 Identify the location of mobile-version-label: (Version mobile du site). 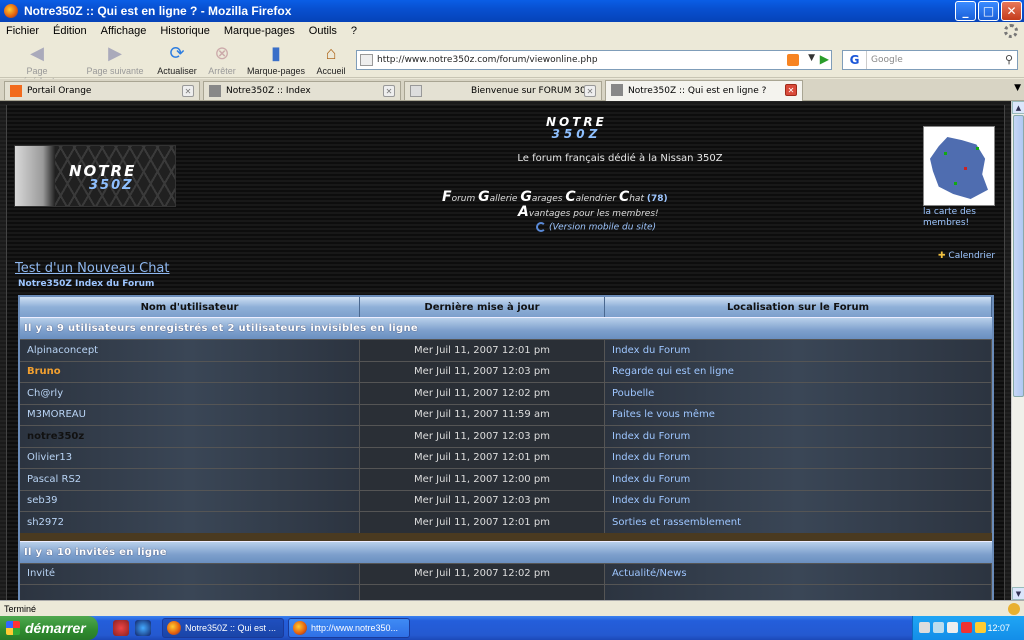
(603, 227).